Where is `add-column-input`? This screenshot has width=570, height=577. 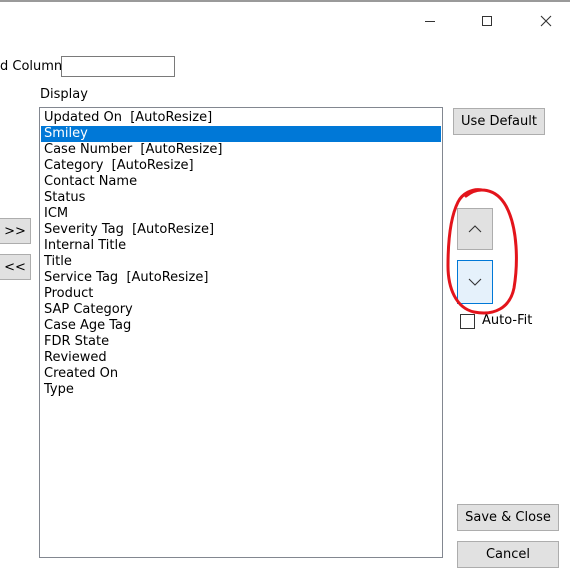
add-column-input is located at coordinates (118, 66).